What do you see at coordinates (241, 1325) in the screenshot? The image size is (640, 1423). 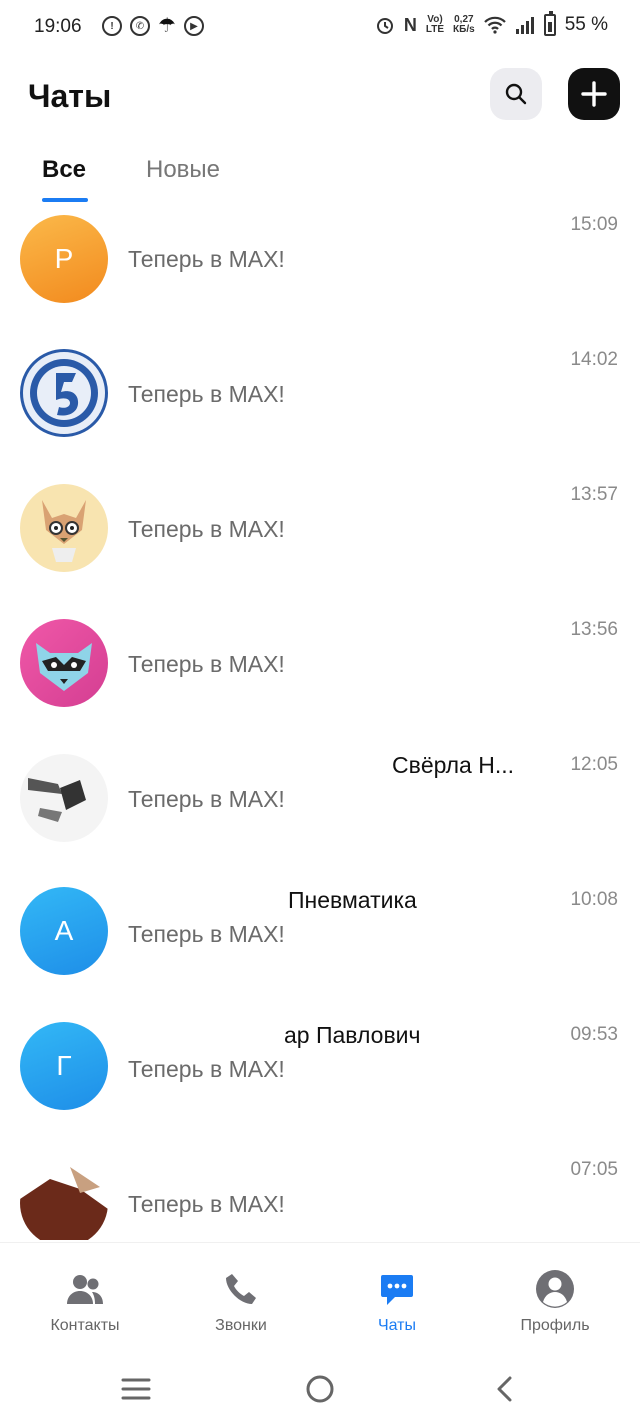 I see `nav-label: Звонки` at bounding box center [241, 1325].